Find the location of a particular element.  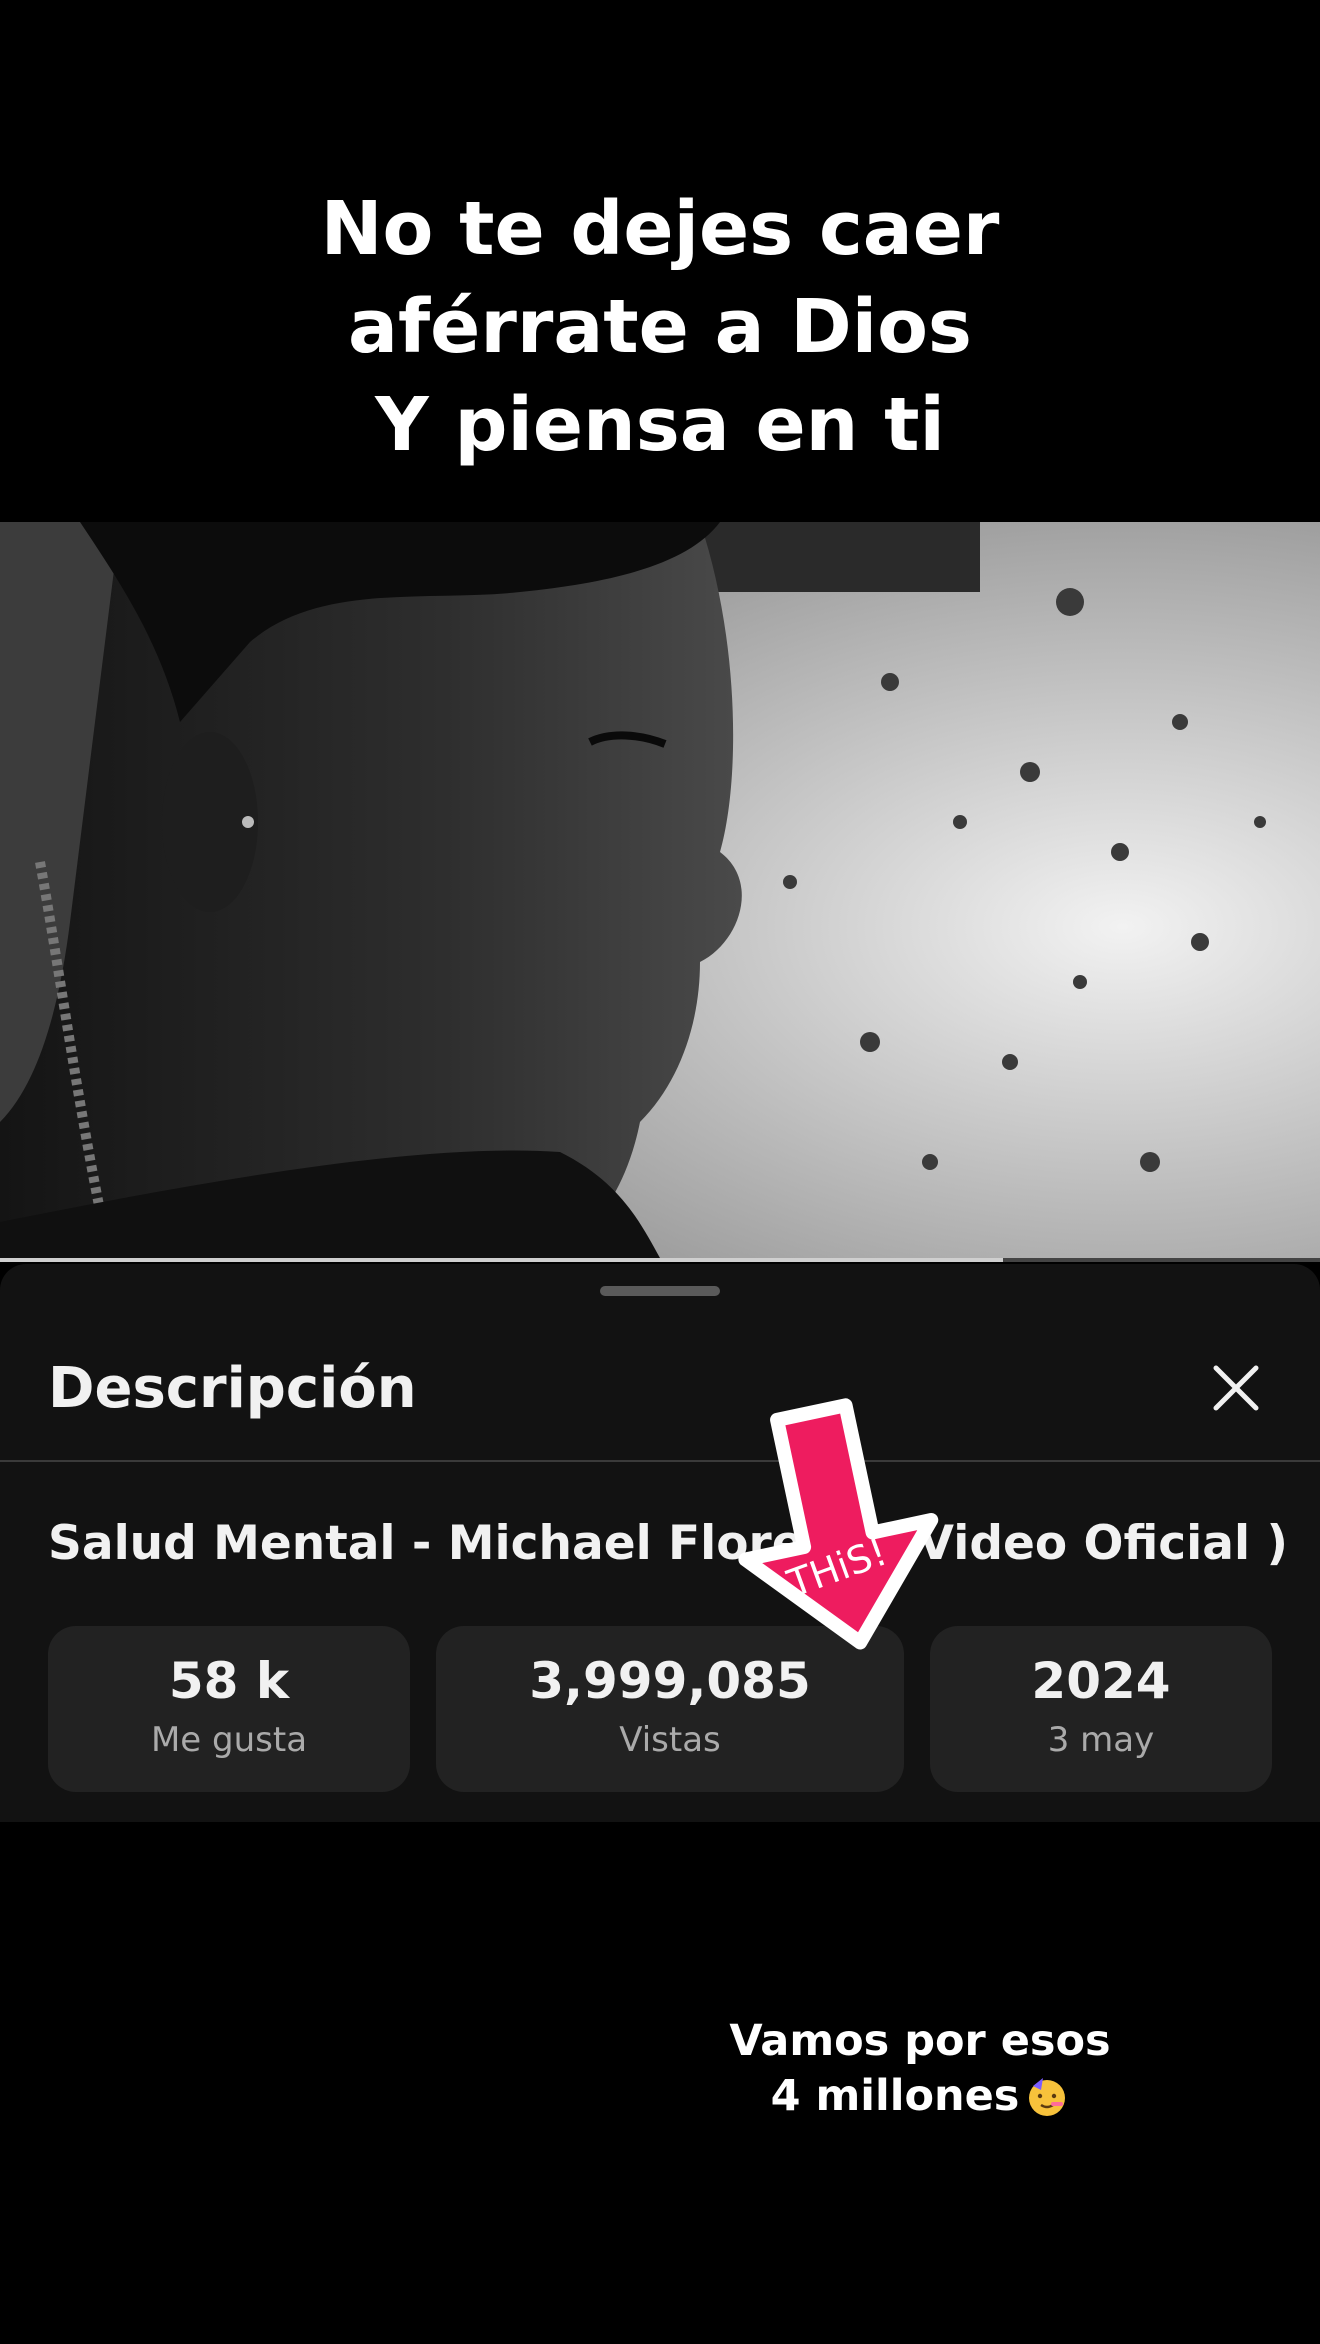

close-icon is located at coordinates (1236, 1388).